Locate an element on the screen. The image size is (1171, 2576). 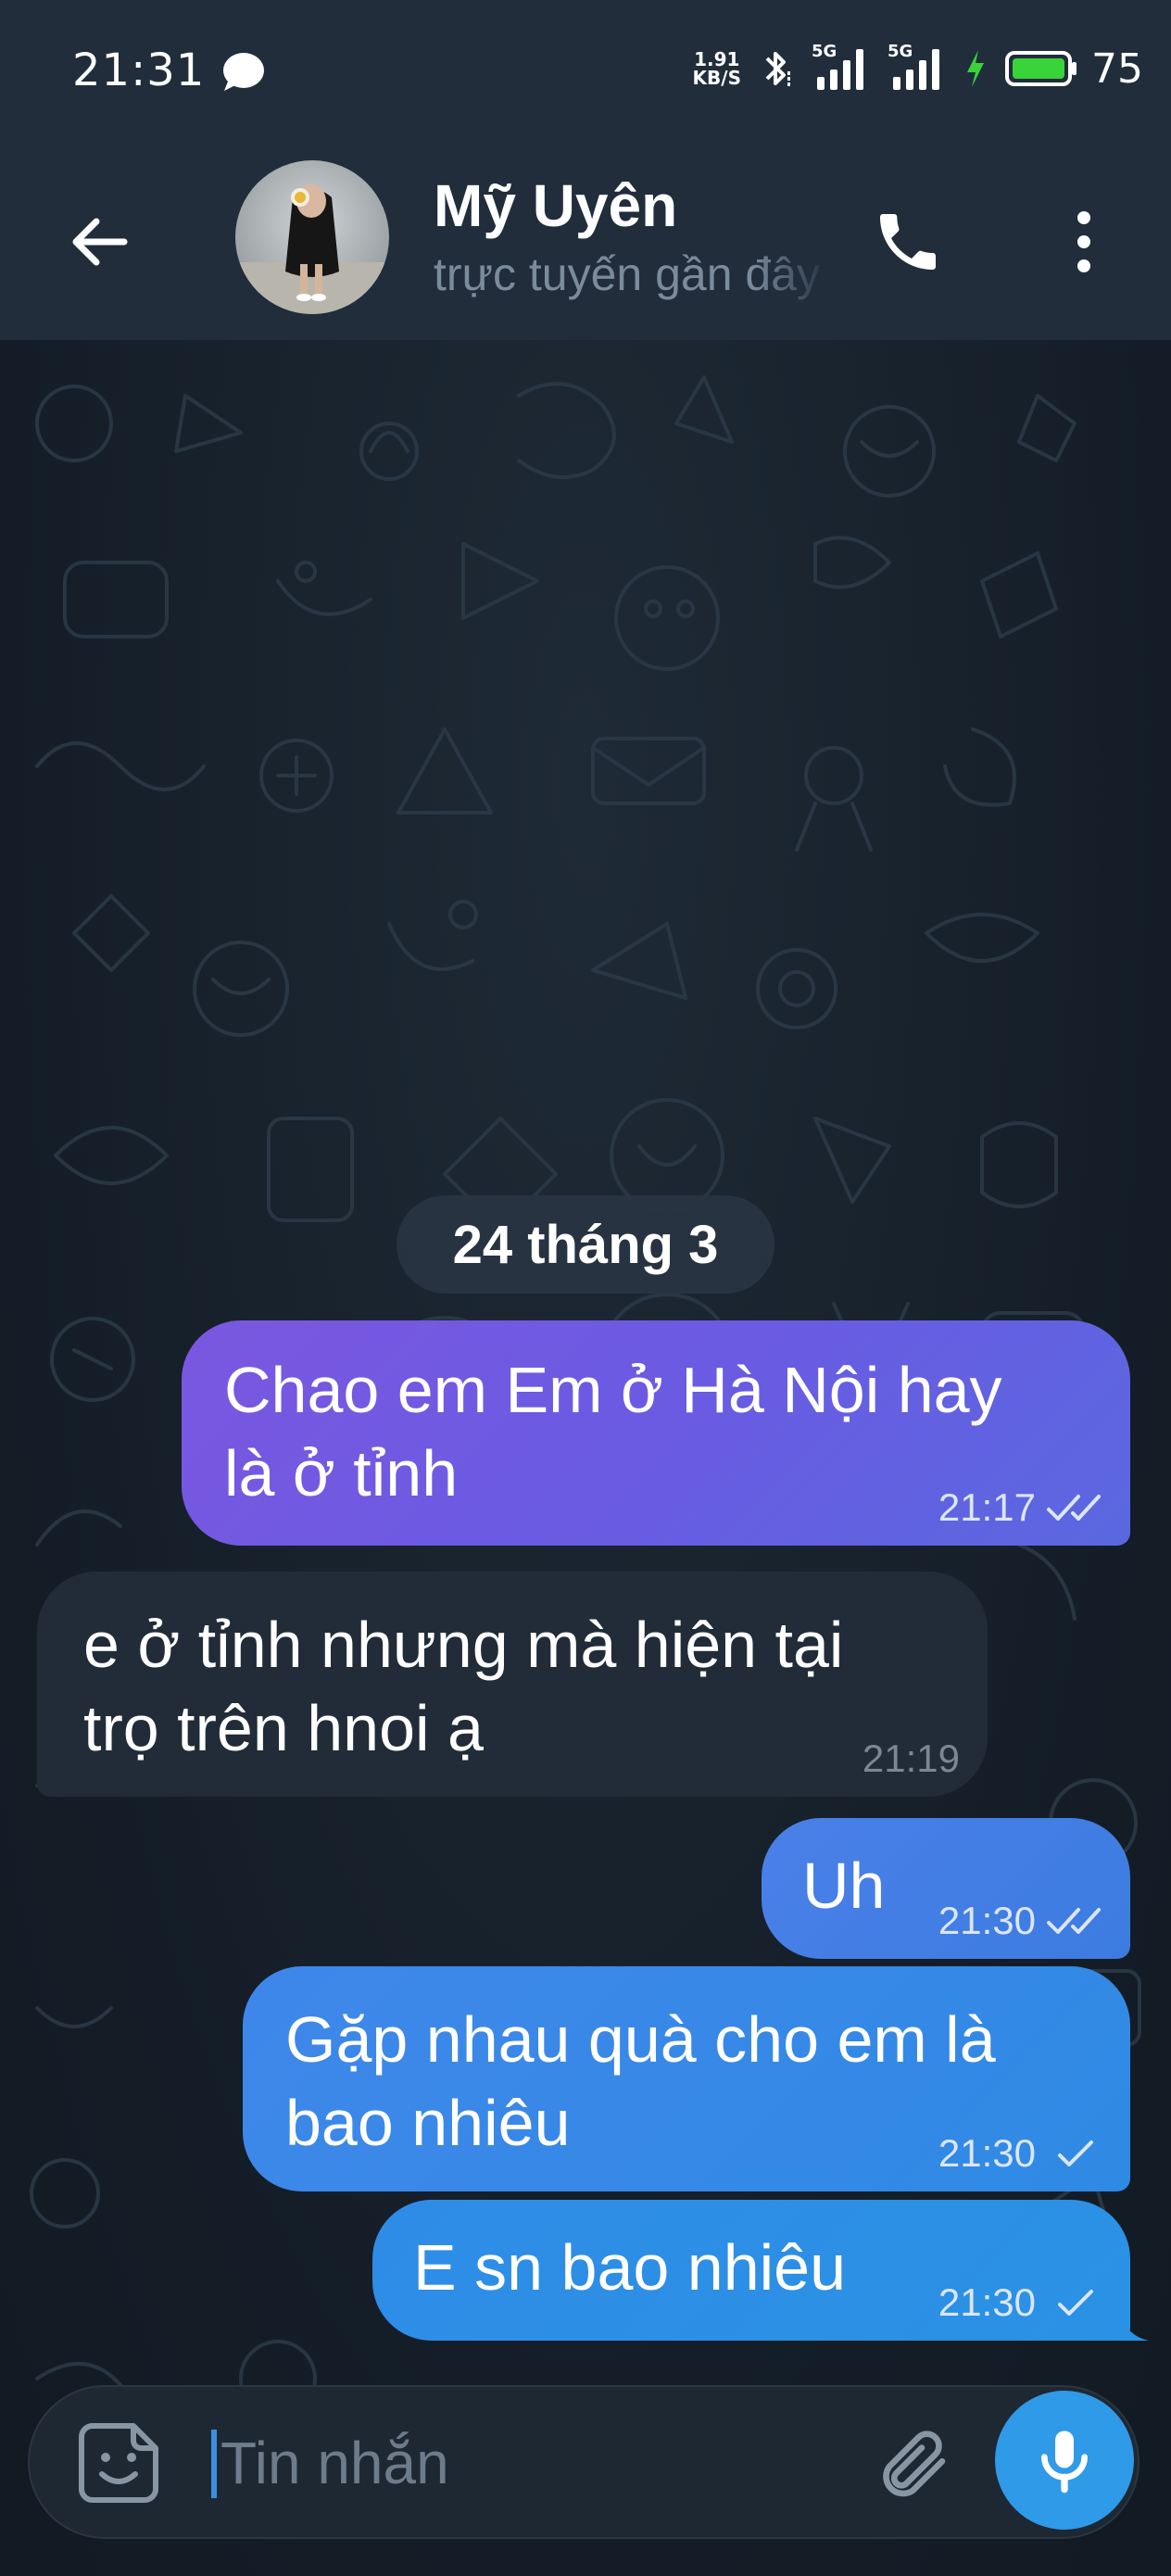
microphone-icon is located at coordinates (1065, 2462).